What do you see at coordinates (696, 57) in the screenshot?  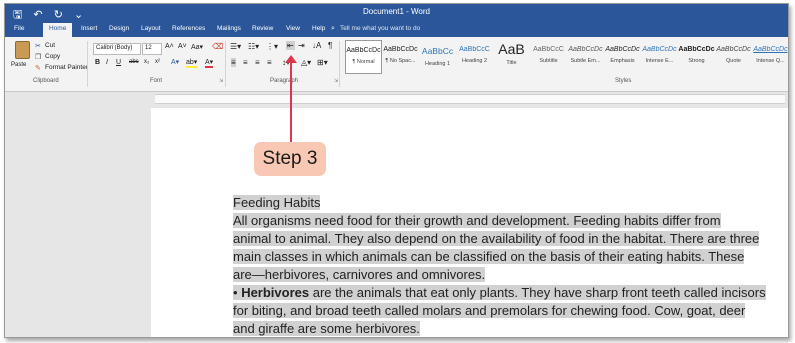 I see `style-strong: AaBbCcDc Strong` at bounding box center [696, 57].